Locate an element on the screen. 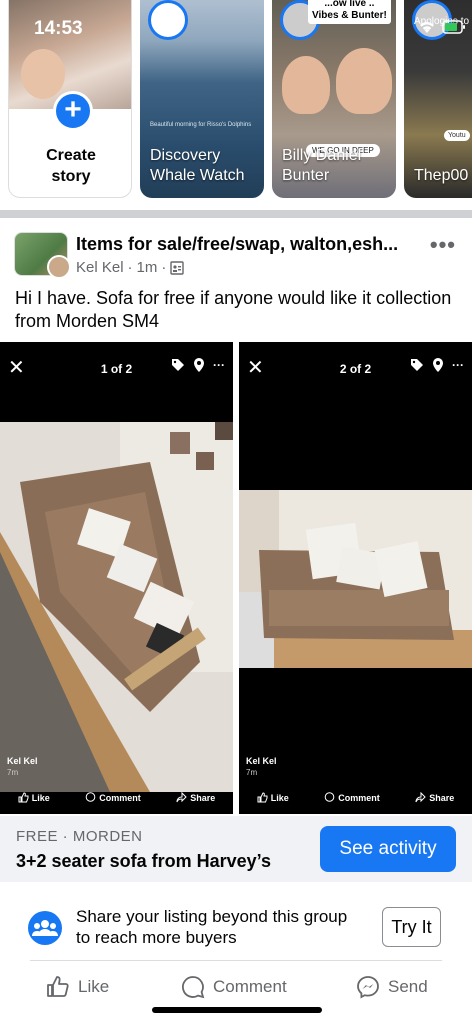 The height and width of the screenshot is (1024, 472). like-button: Like is located at coordinates (77, 987).